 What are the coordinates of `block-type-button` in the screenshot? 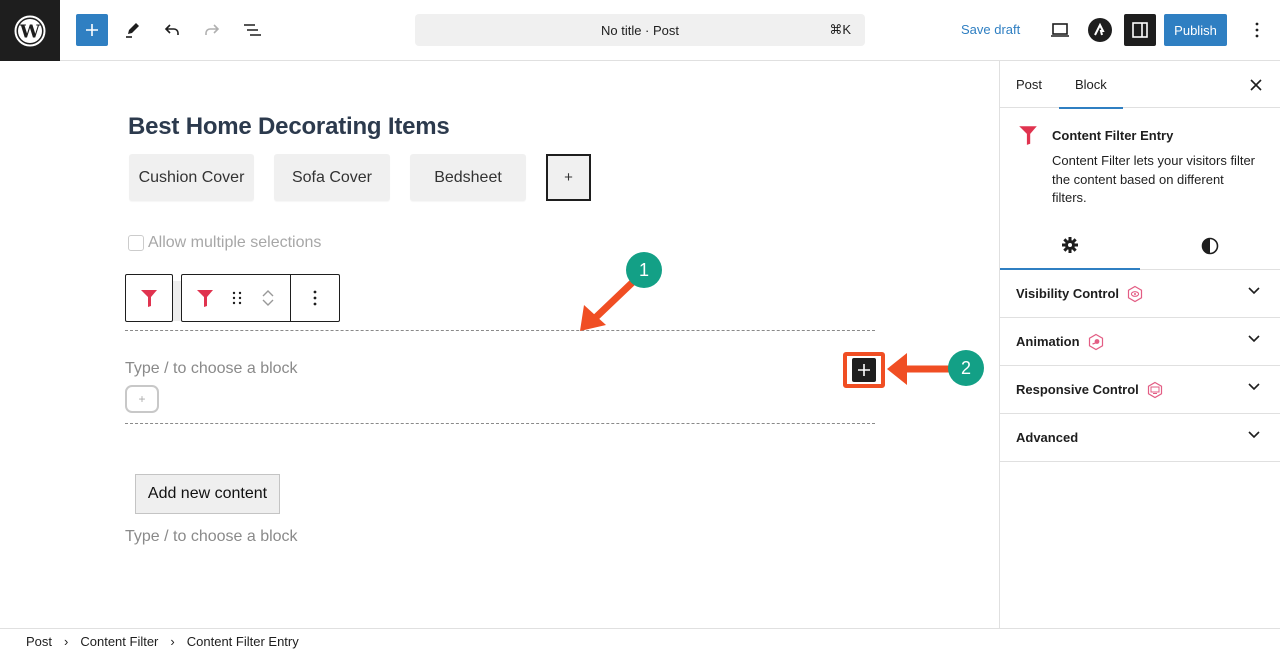 It's located at (205, 298).